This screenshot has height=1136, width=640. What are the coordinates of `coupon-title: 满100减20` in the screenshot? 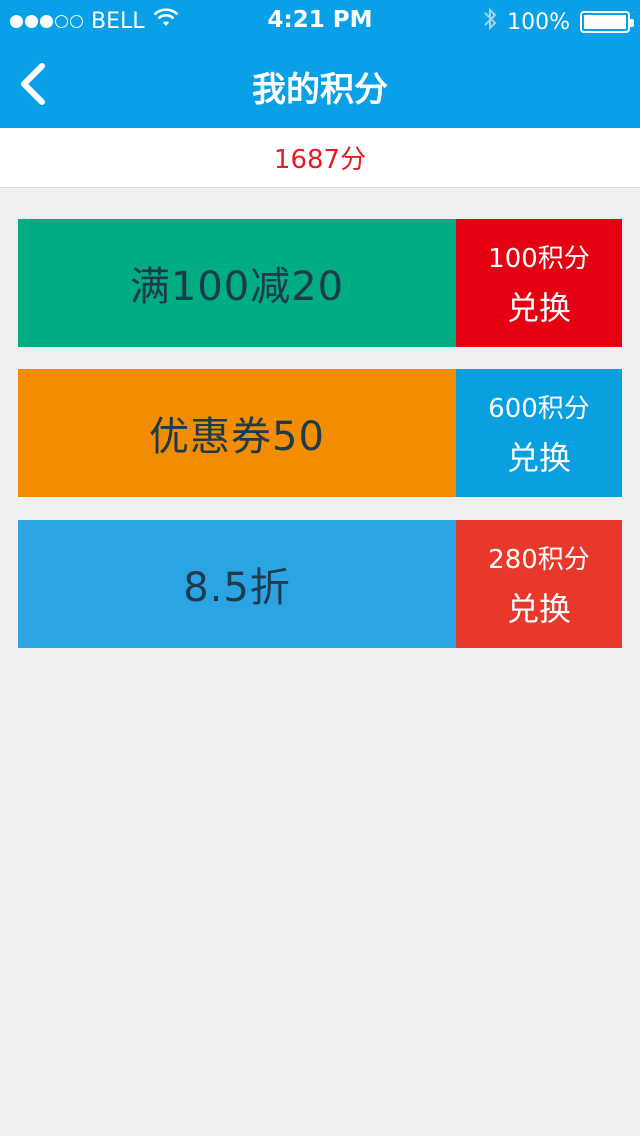 It's located at (237, 287).